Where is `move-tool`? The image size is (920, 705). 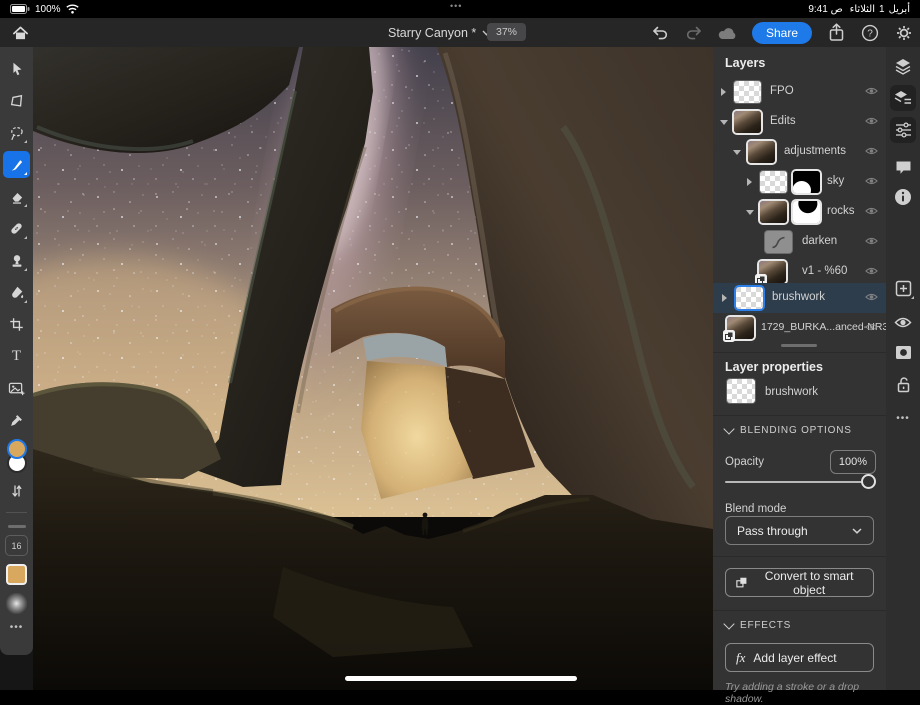 move-tool is located at coordinates (16, 68).